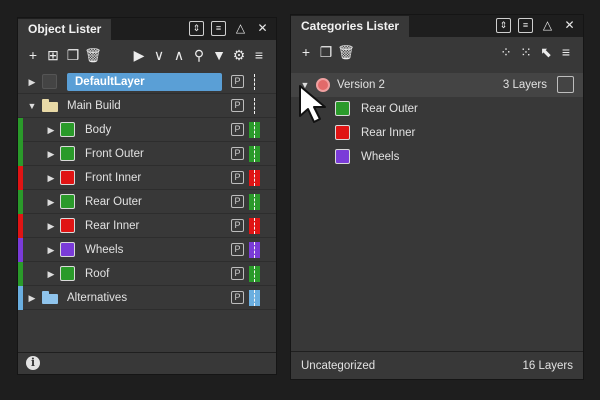 Image resolution: width=600 pixels, height=400 pixels. I want to click on categories-lister-toolbar: + ❐ 🗑 ⁘ ⁙ ⬉ ≡, so click(437, 52).